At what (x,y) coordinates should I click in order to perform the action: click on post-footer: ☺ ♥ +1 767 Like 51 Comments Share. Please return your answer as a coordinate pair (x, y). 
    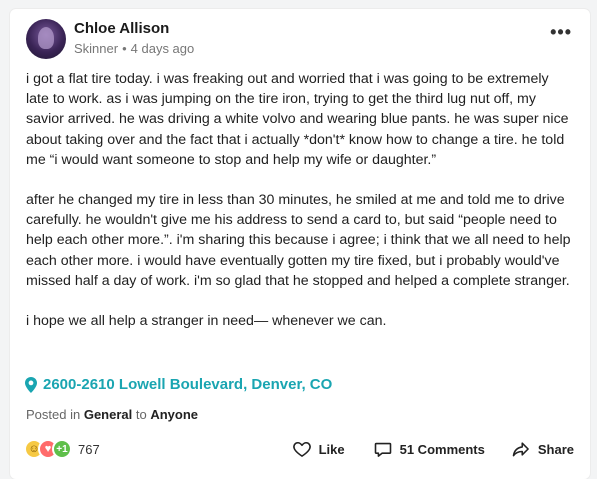
    Looking at the image, I should click on (299, 451).